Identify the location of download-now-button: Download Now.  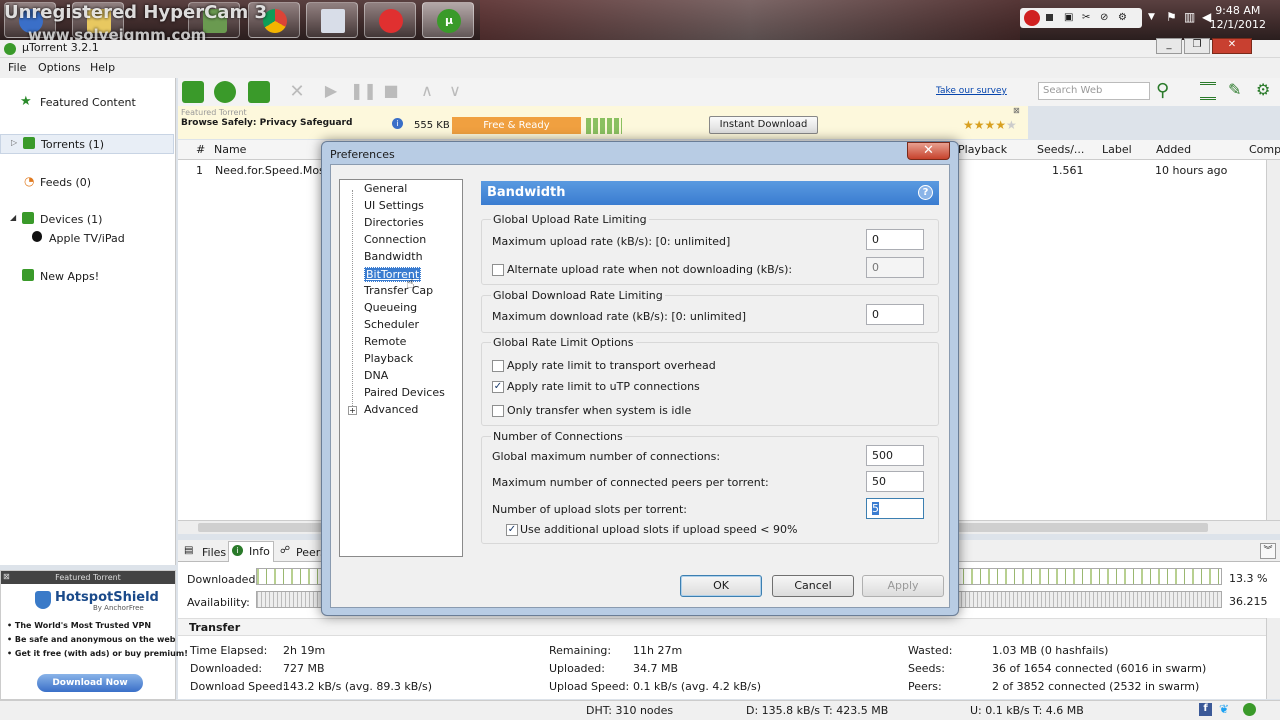
(90, 683).